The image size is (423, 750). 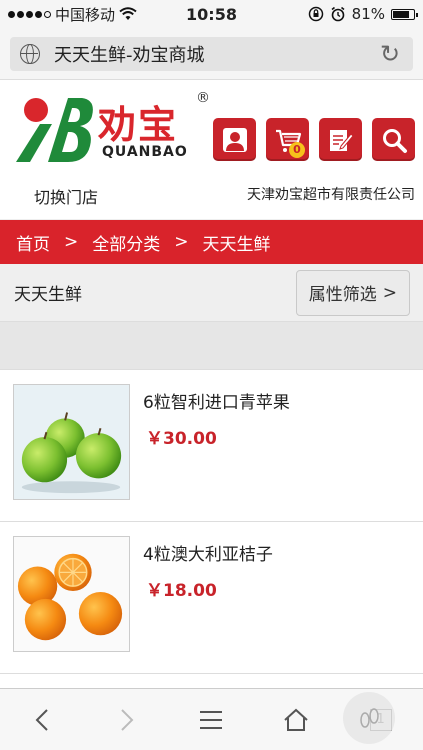 I want to click on product-image-oranges, so click(x=71, y=594).